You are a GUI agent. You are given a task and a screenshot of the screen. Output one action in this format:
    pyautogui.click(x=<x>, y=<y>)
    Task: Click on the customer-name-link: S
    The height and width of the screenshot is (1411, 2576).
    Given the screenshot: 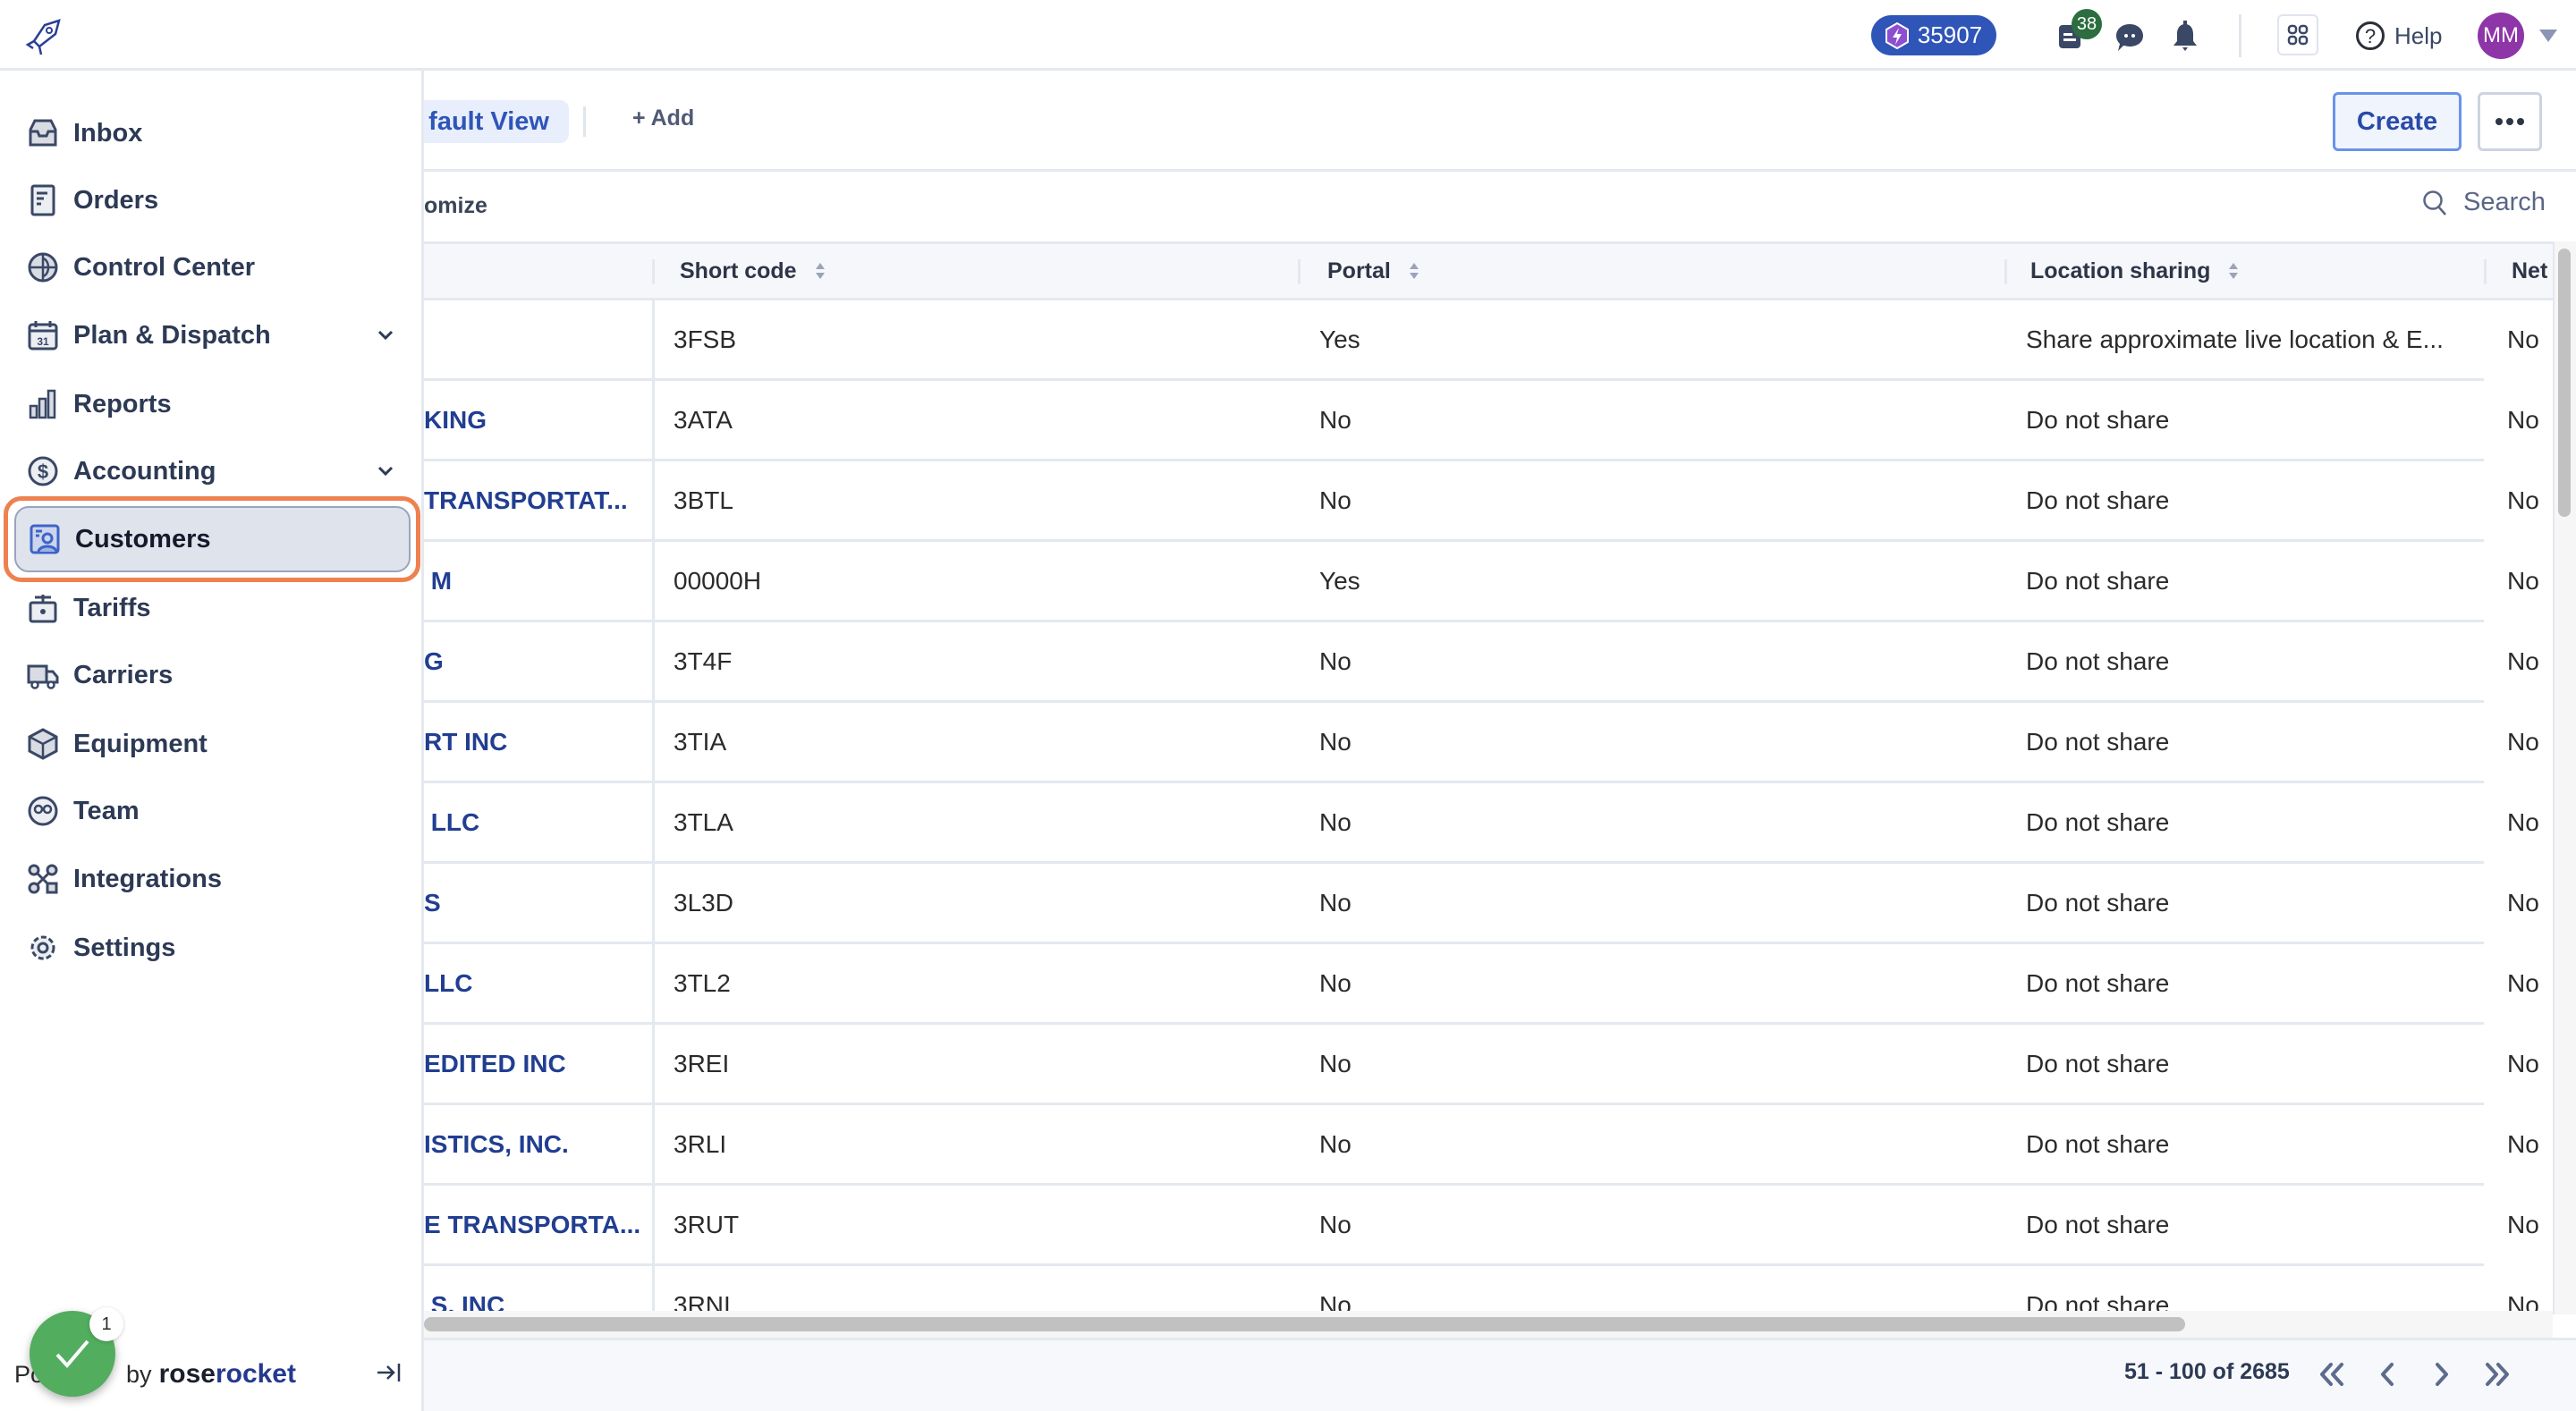 What is the action you would take?
    pyautogui.click(x=538, y=903)
    